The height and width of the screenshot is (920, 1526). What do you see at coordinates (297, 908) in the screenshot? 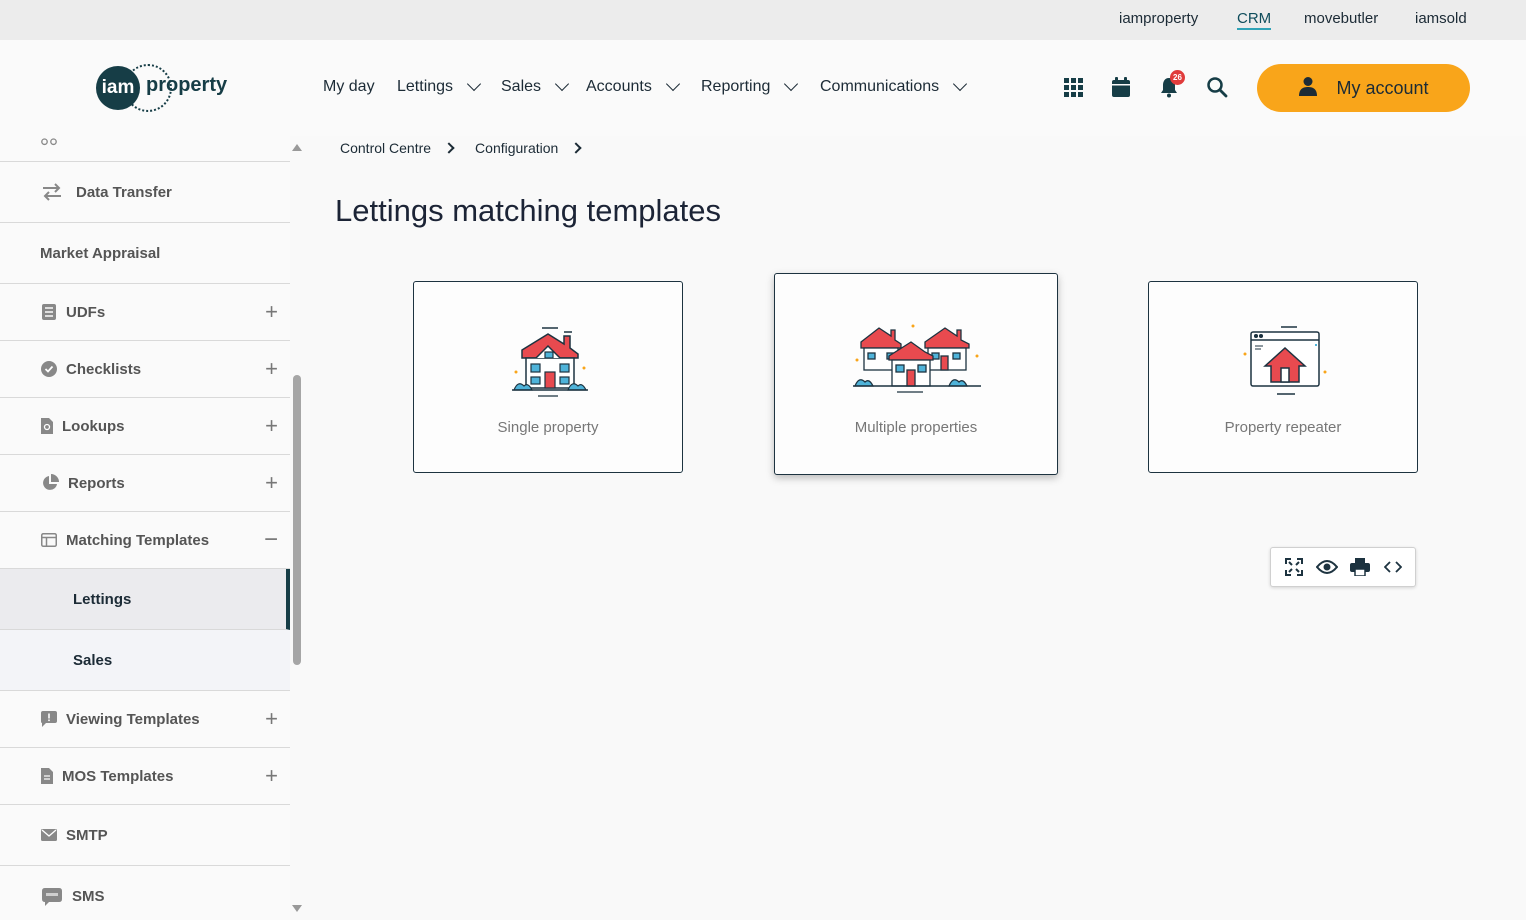
I see `scroll-down-arrow-icon` at bounding box center [297, 908].